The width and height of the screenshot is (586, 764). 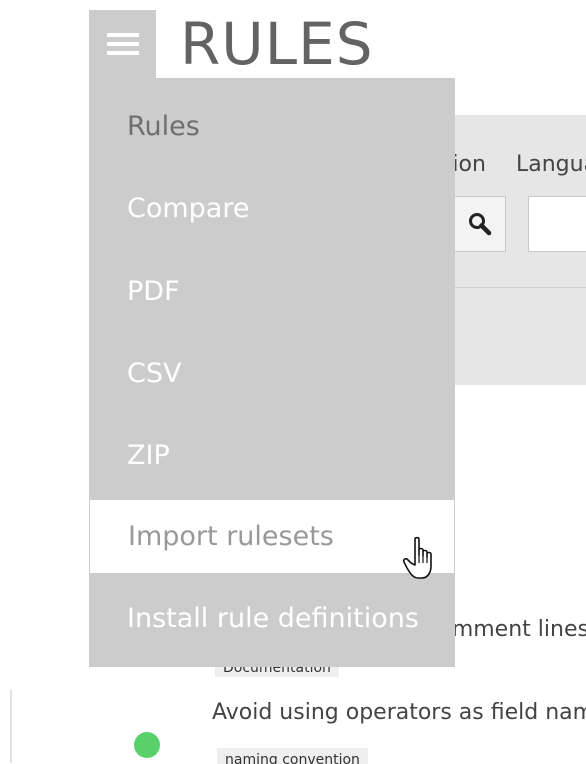 I want to click on page-title: RULES, so click(x=277, y=44).